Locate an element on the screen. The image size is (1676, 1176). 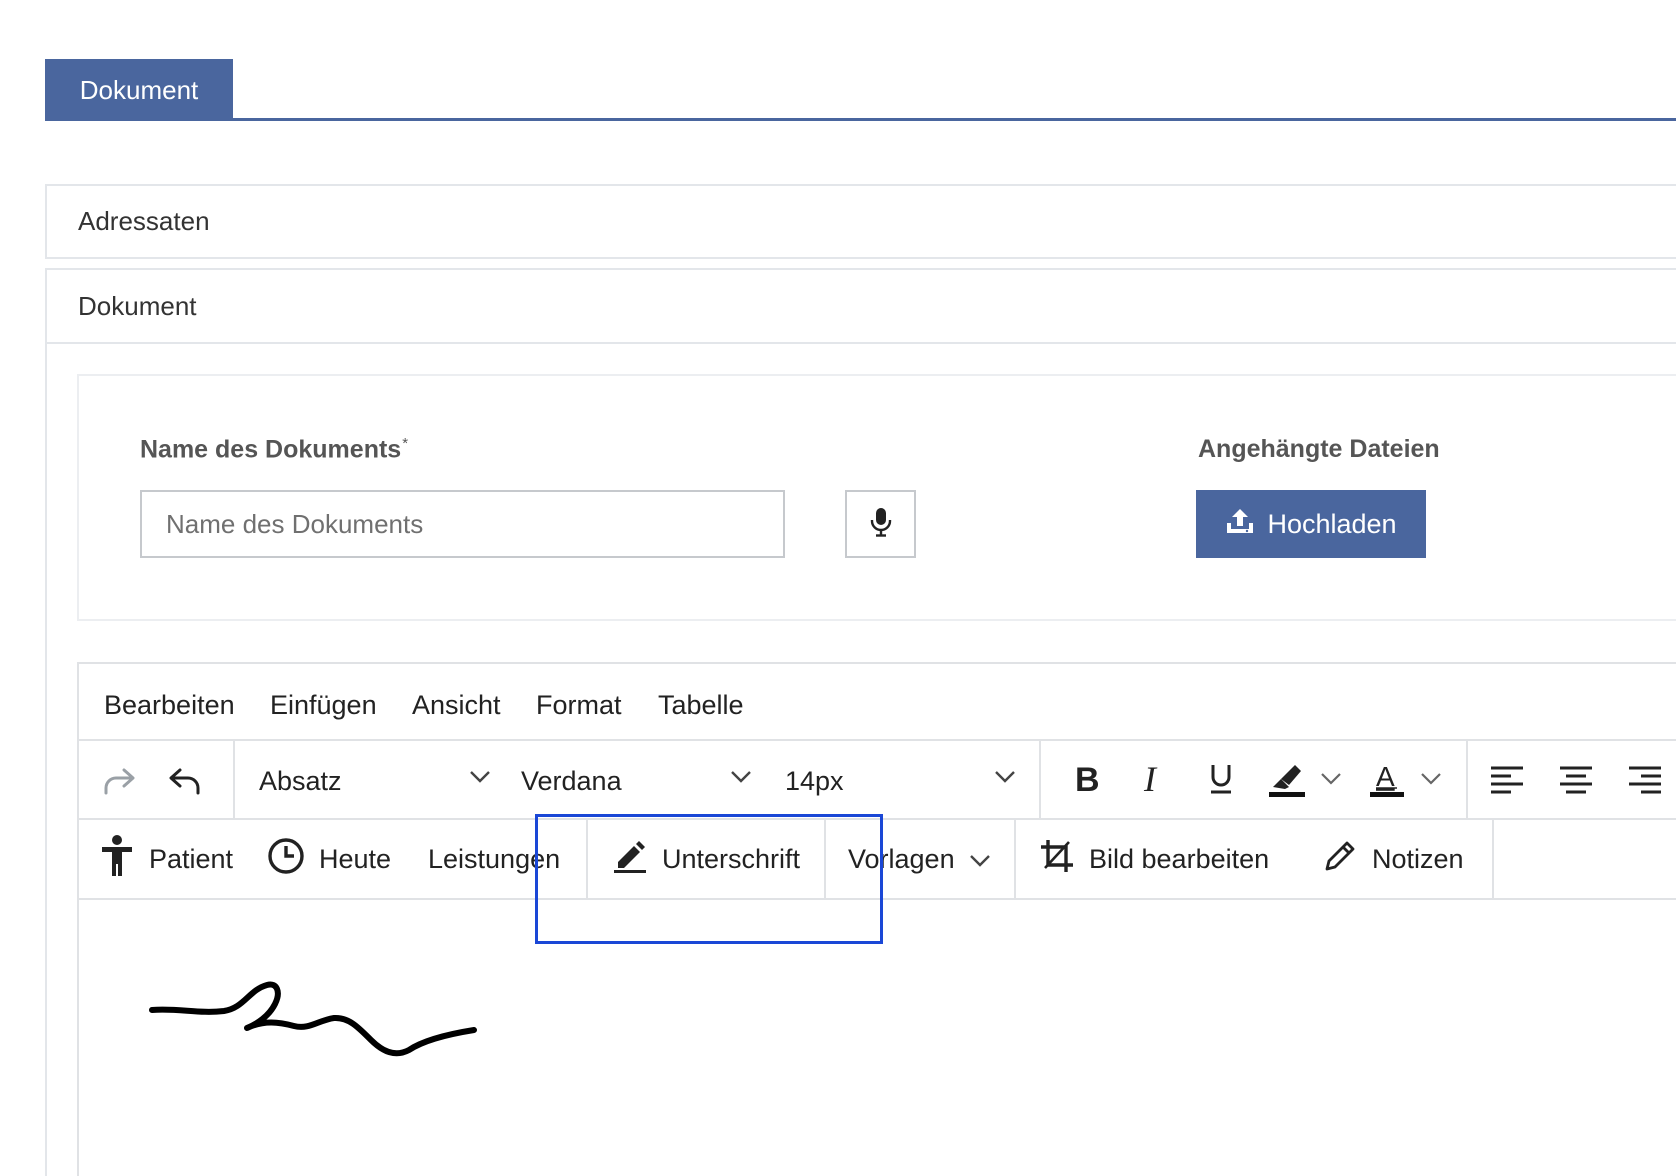
notes-button: Notizen is located at coordinates (1393, 859).